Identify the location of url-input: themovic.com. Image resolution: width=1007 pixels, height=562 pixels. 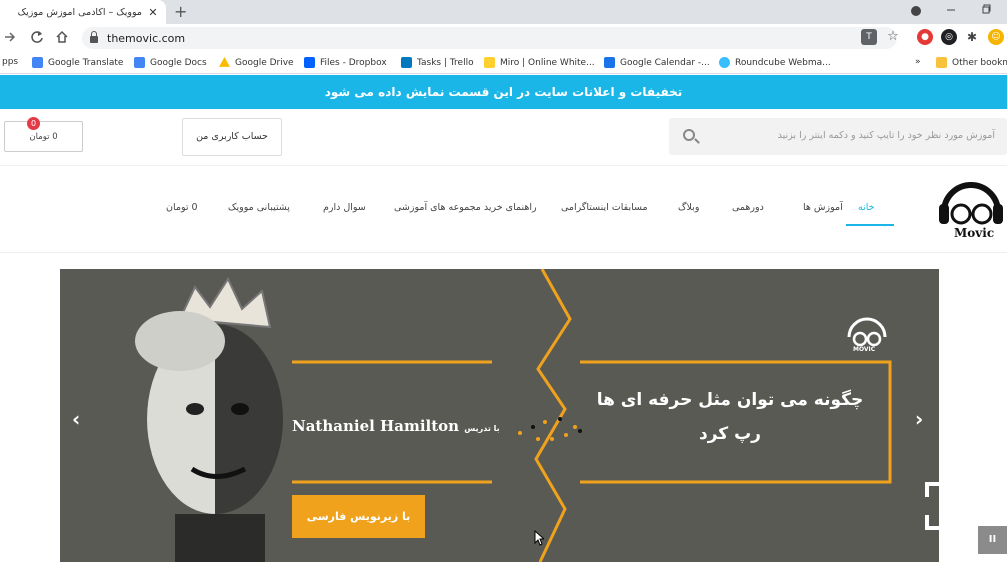
(489, 38).